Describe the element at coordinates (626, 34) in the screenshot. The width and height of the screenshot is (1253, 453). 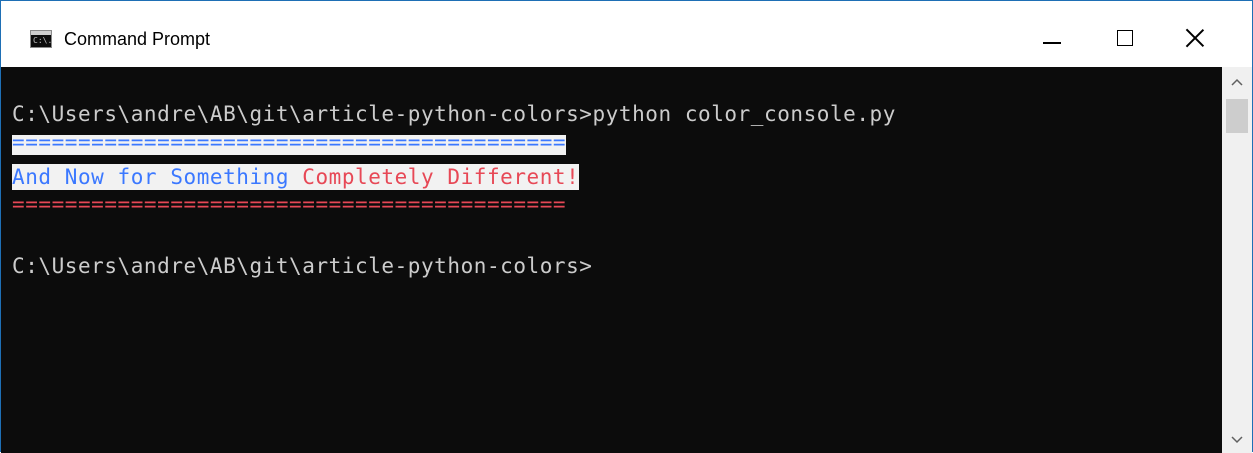
I see `title-bar: C:\. Command Prompt` at that location.